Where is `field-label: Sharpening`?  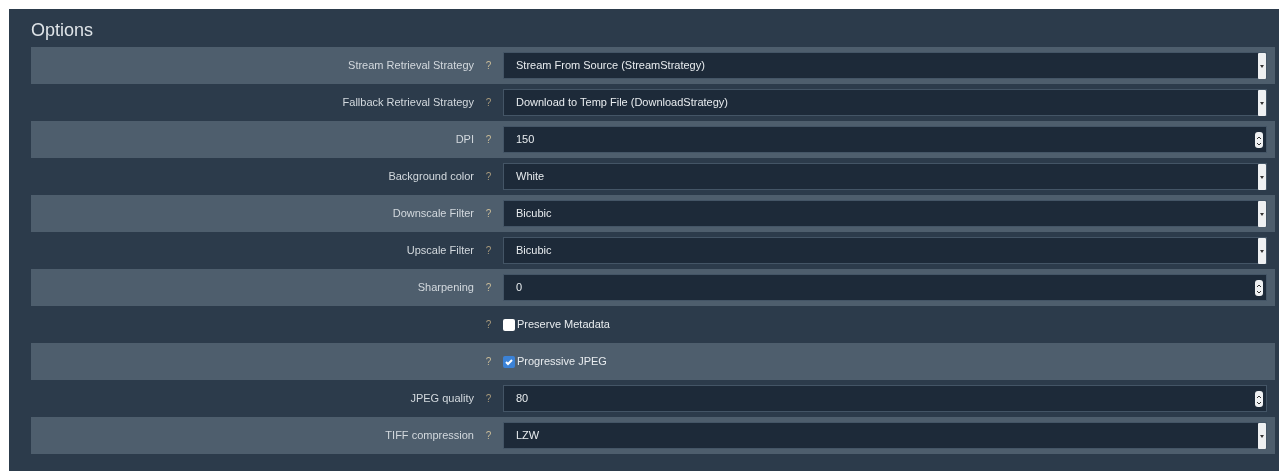 field-label: Sharpening is located at coordinates (445, 287).